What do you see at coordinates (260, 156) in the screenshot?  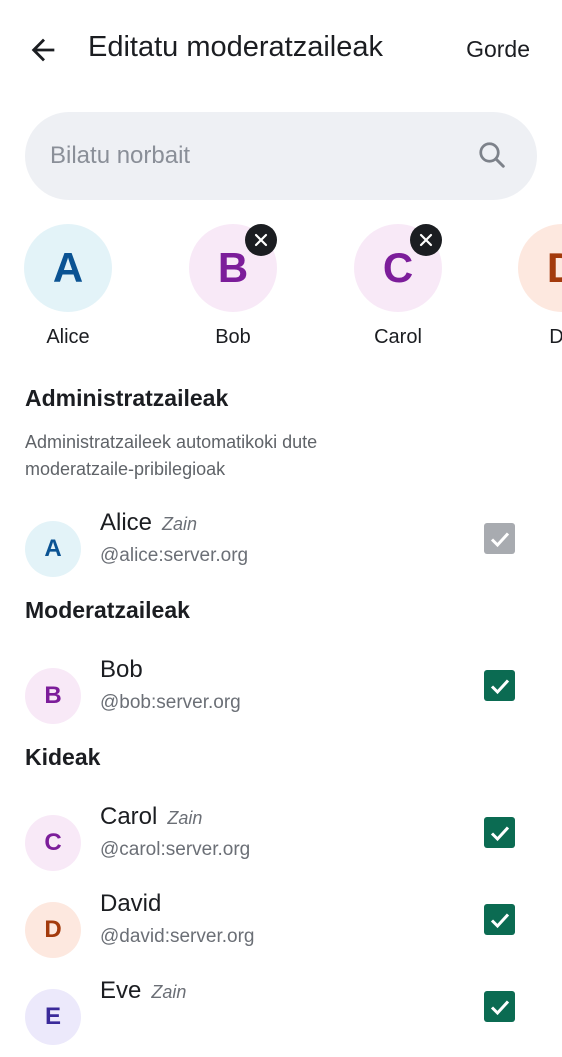 I see `search-input` at bounding box center [260, 156].